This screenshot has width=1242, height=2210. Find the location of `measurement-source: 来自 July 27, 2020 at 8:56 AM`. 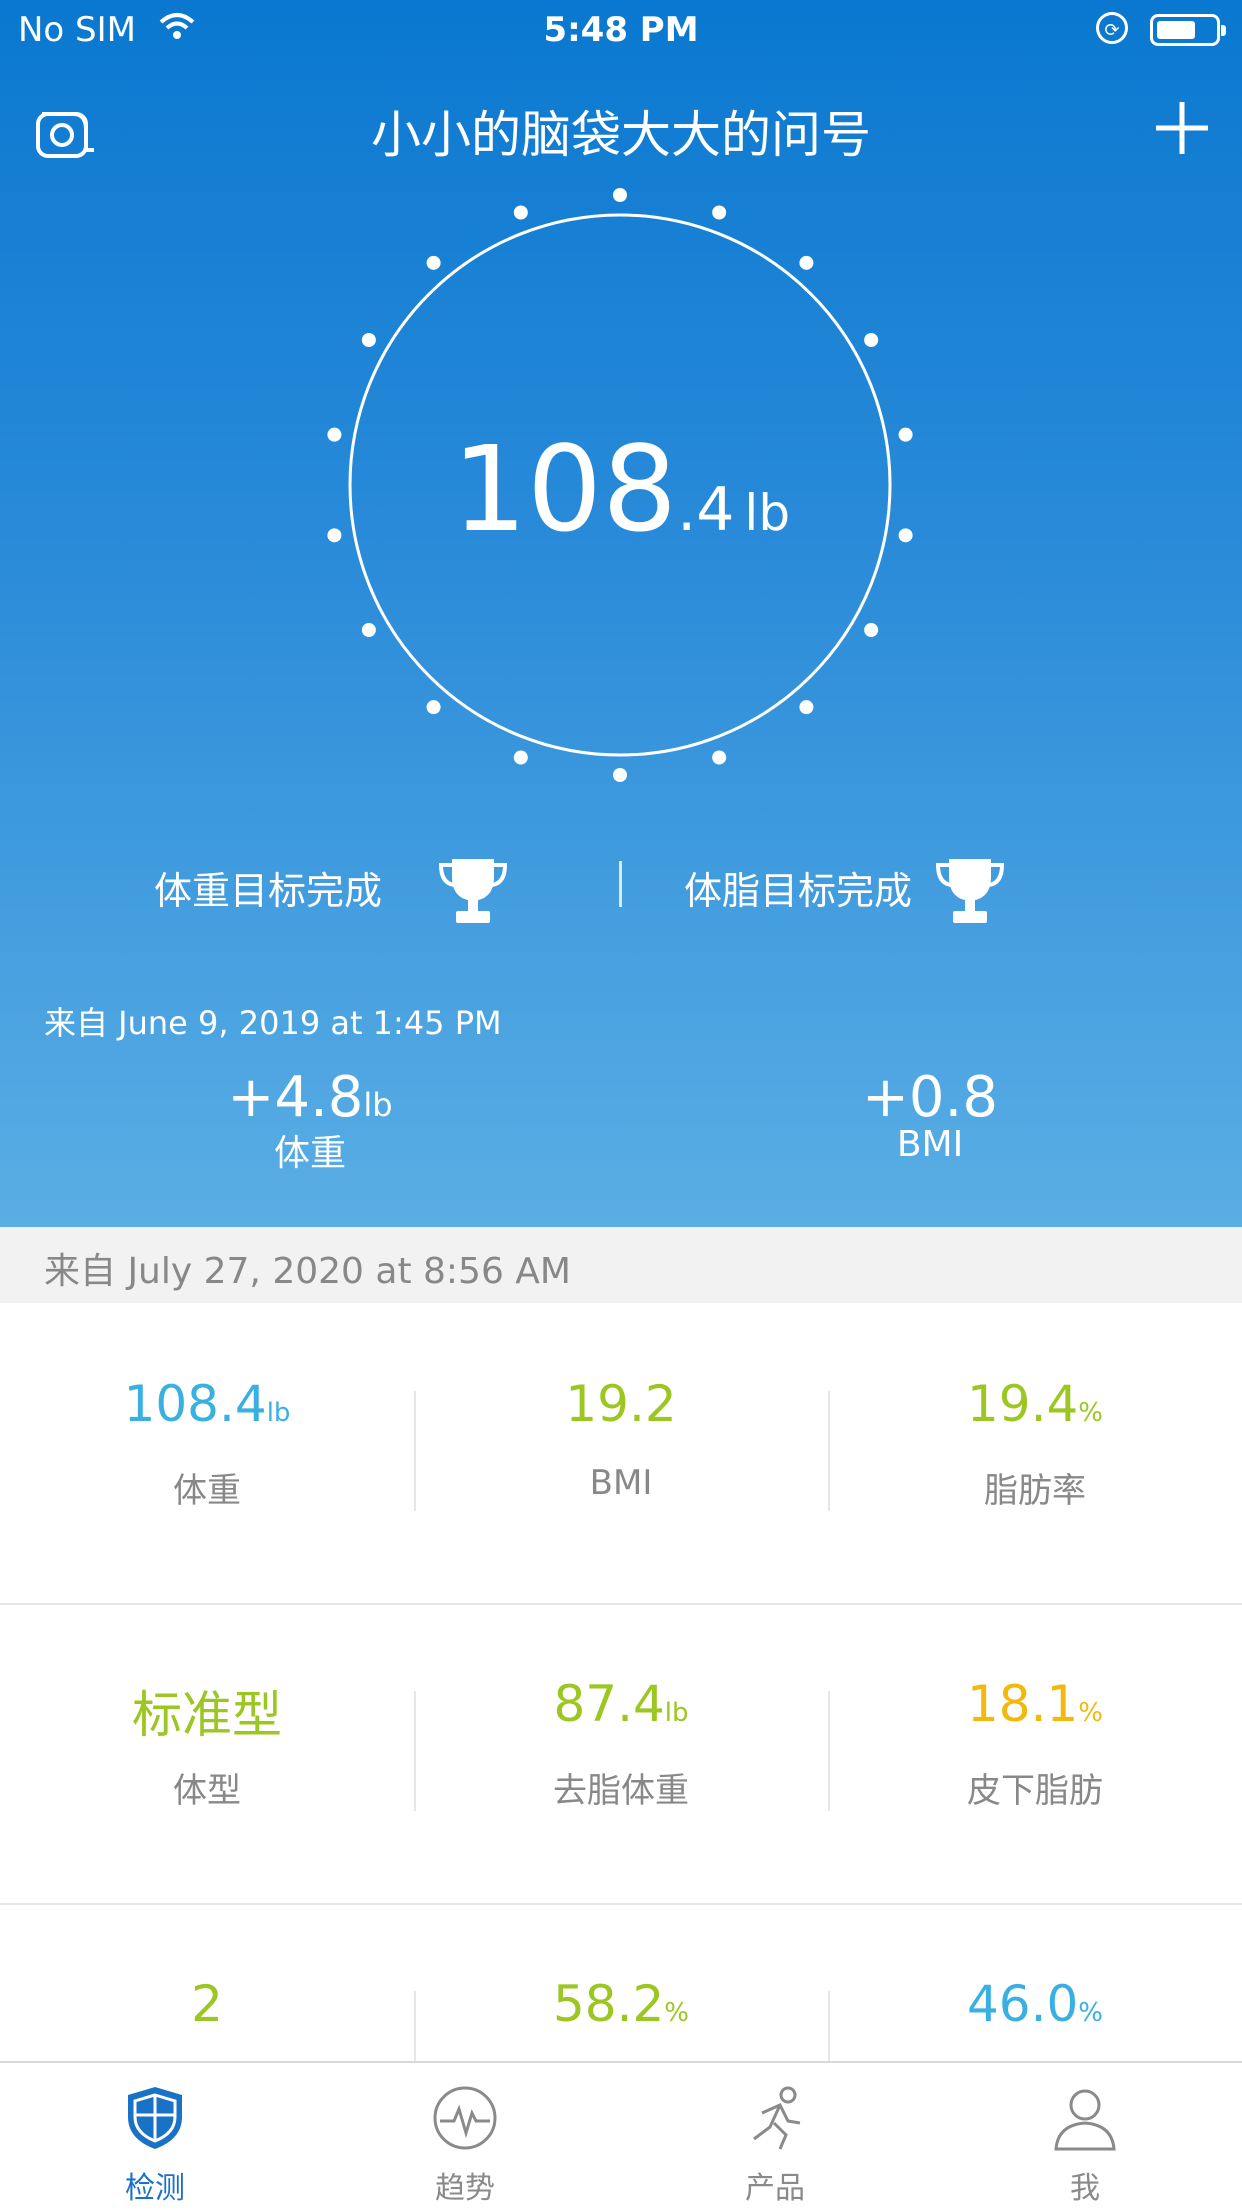

measurement-source: 来自 July 27, 2020 at 8:56 AM is located at coordinates (307, 1271).